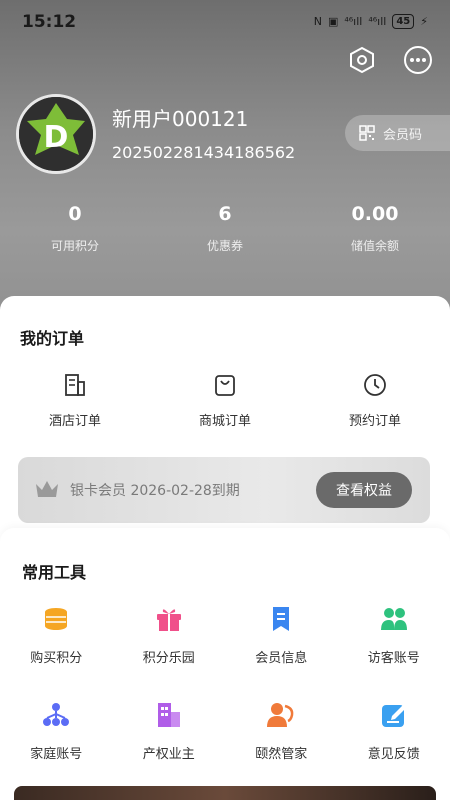 Image resolution: width=450 pixels, height=800 pixels. Describe the element at coordinates (281, 658) in the screenshot. I see `tool-label: 会员信息` at that location.